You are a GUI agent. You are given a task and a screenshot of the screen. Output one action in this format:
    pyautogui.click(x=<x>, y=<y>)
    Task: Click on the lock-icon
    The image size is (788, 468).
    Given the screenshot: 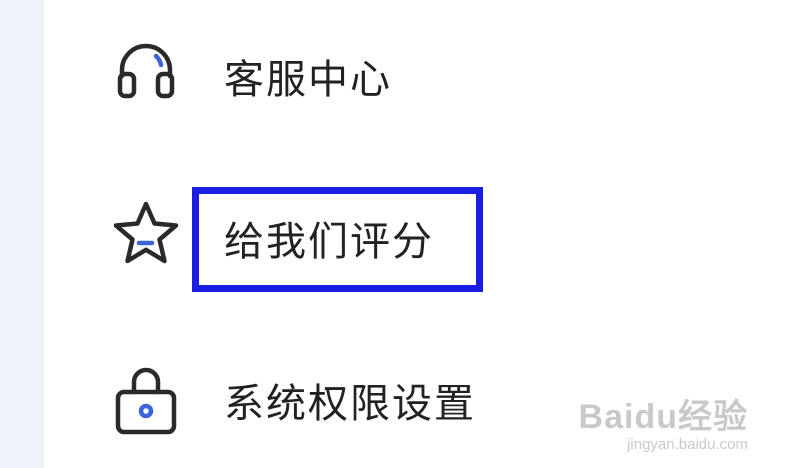 What is the action you would take?
    pyautogui.click(x=146, y=402)
    